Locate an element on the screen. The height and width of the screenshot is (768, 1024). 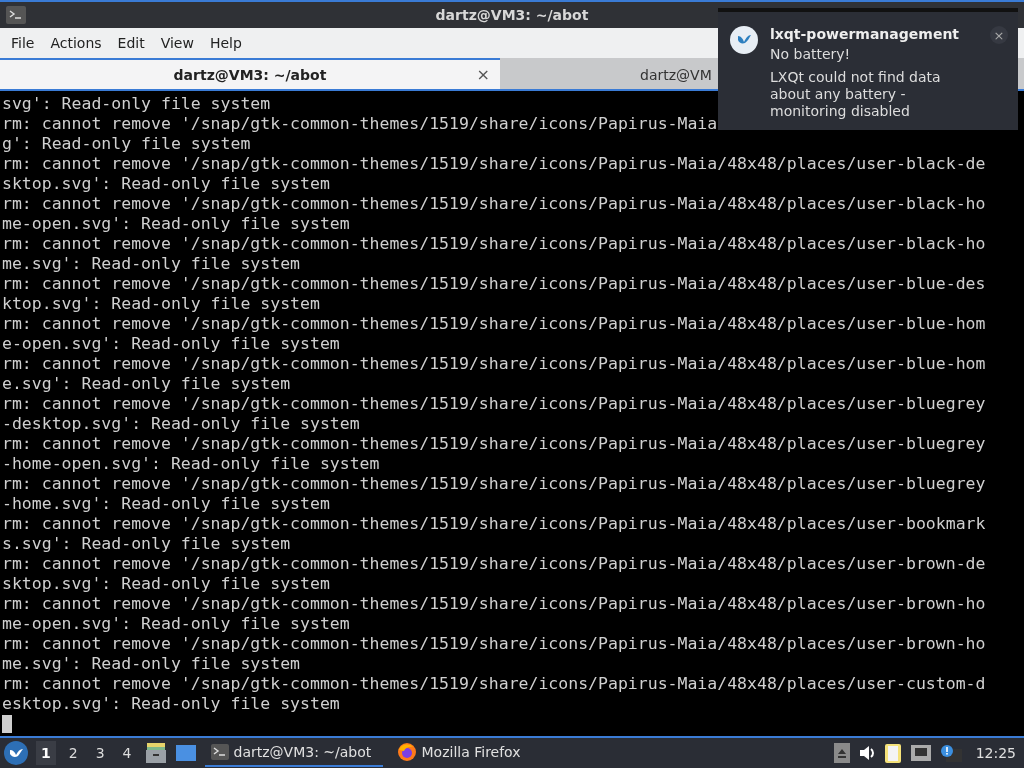
terminal-line: rm: cannot remove '/snap/gtk-common-themes/1519/share/icons/Papirus-Maia/48x48/places/user-blue-des is located at coordinates (493, 284).